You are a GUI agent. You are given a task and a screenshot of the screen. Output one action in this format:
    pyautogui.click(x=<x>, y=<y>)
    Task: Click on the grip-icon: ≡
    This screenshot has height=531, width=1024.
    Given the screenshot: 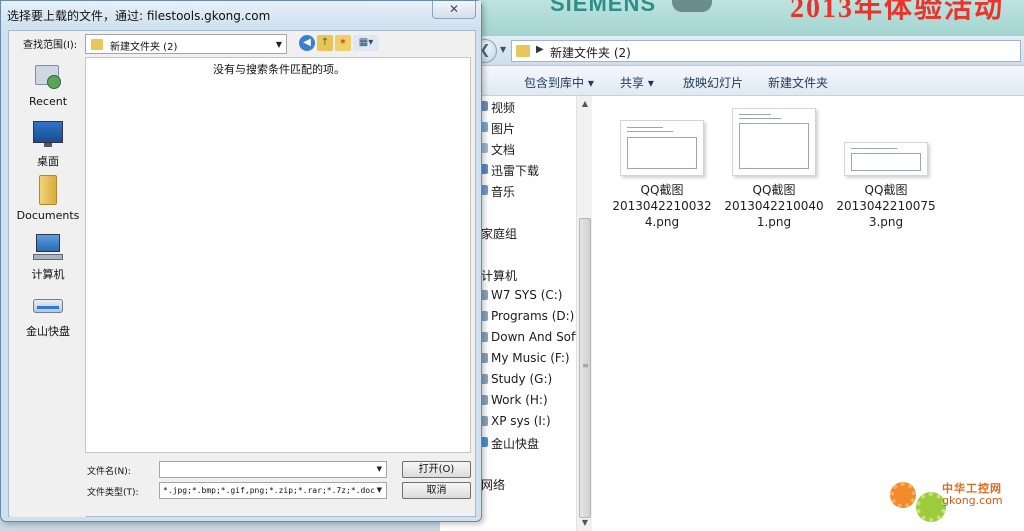 What is the action you would take?
    pyautogui.click(x=585, y=365)
    